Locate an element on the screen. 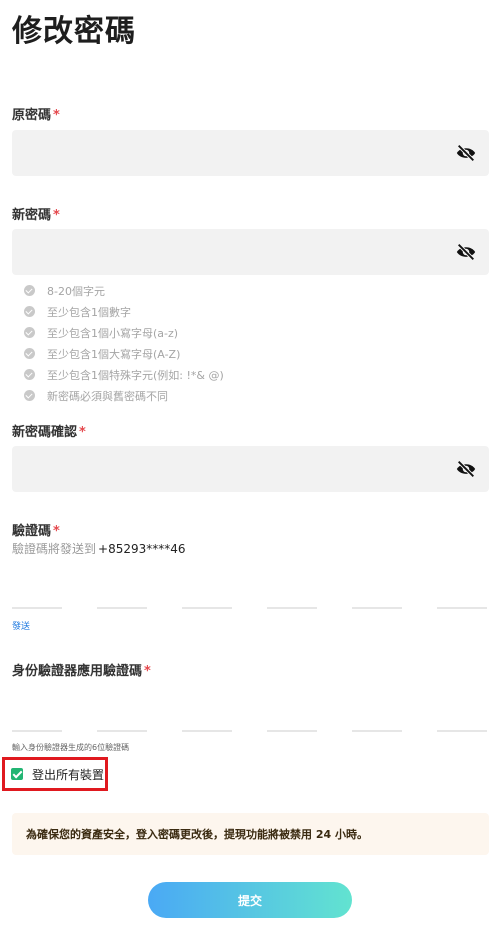  old-password-field is located at coordinates (250, 153).